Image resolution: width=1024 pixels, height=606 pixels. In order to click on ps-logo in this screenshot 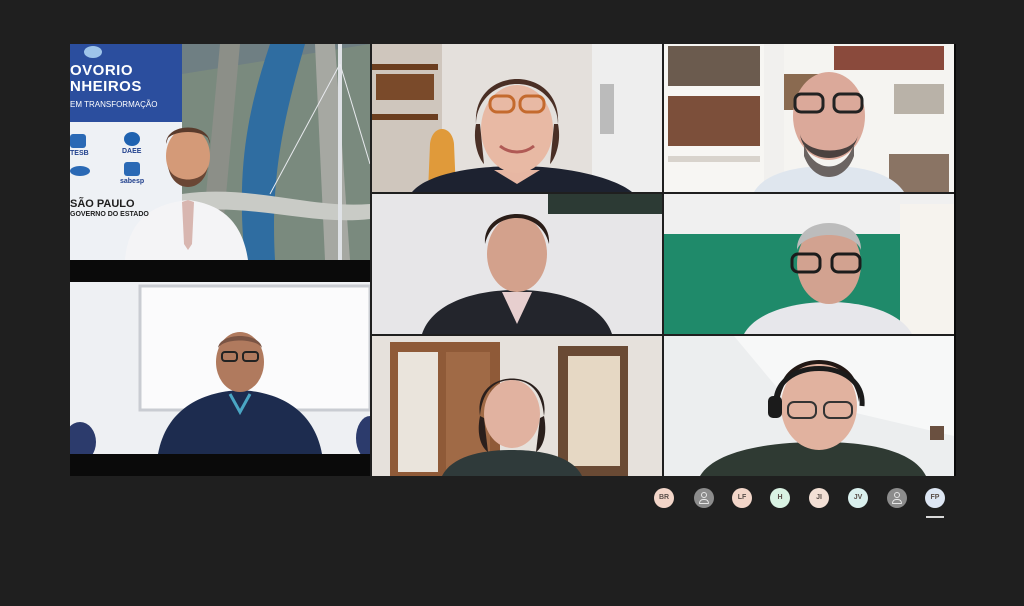, I will do `click(80, 171)`.